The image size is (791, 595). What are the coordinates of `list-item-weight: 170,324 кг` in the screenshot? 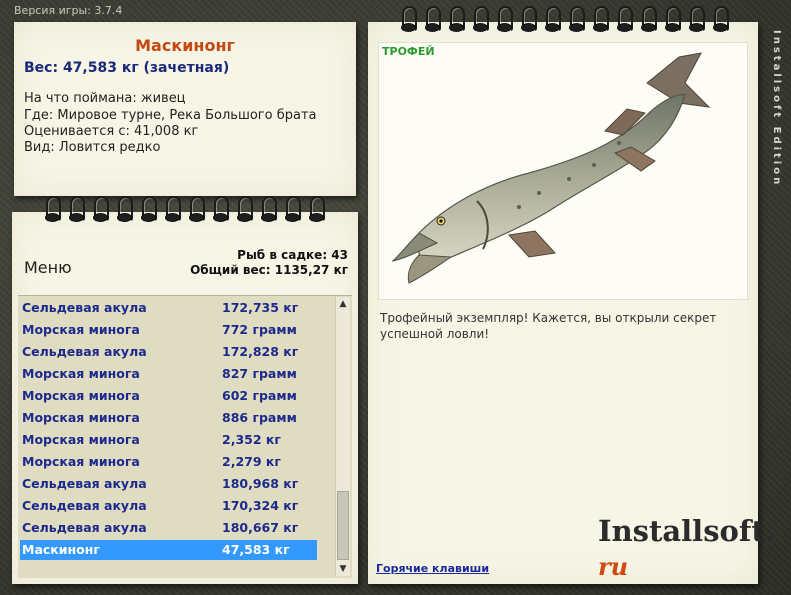 It's located at (260, 505).